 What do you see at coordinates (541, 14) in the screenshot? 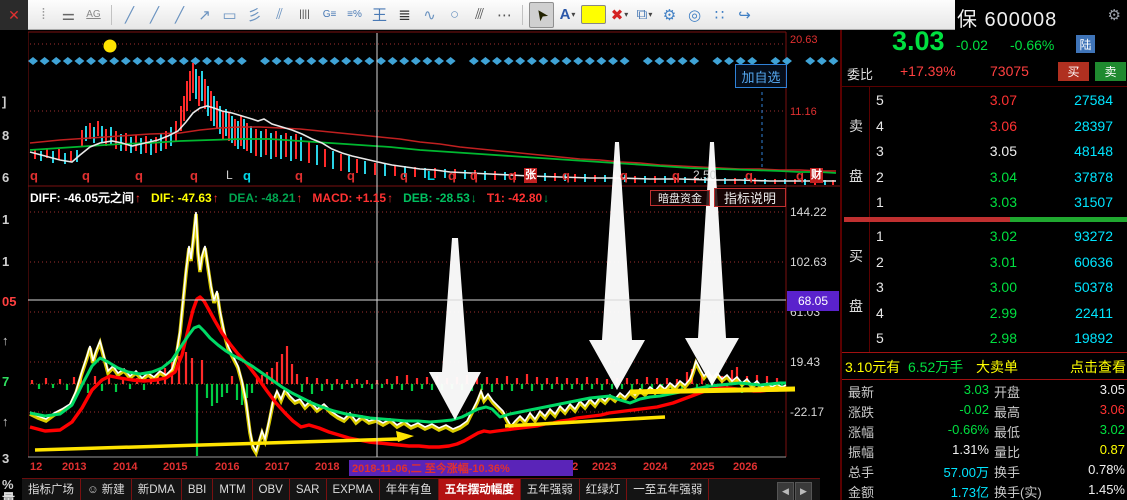
I see `cursor-select-icon: ➤` at bounding box center [541, 14].